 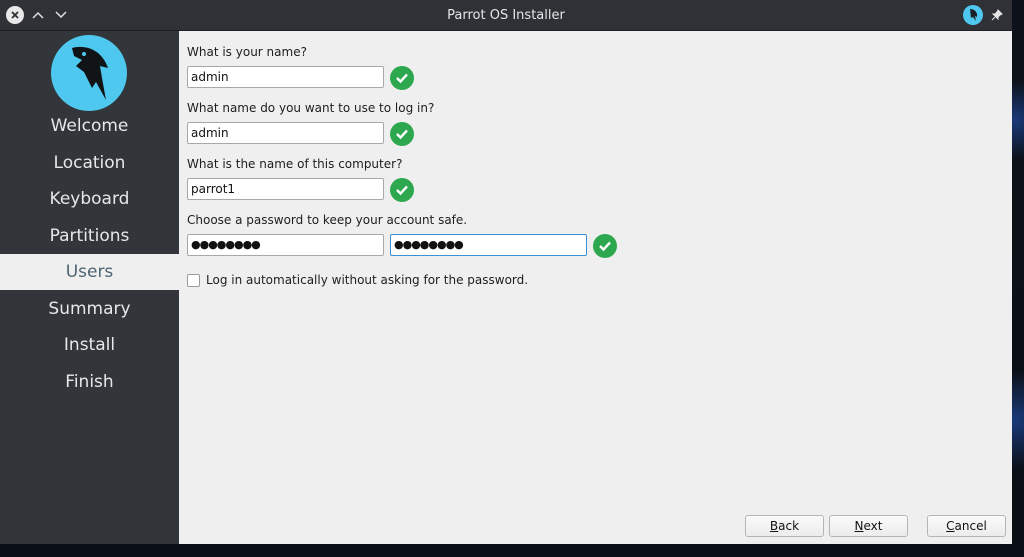 What do you see at coordinates (402, 134) in the screenshot?
I see `login-valid-icon` at bounding box center [402, 134].